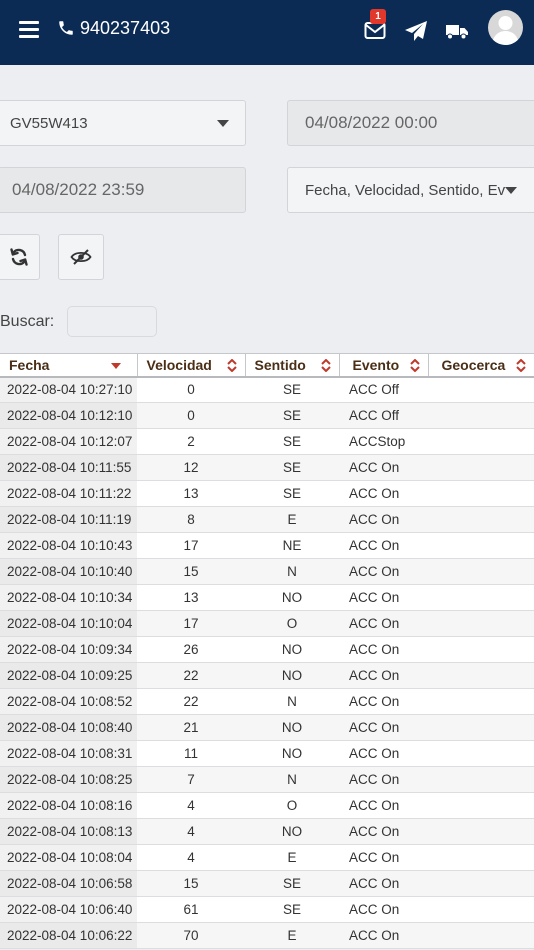 Image resolution: width=534 pixels, height=950 pixels. I want to click on column-header-velocidad: Velocidad, so click(191, 365).